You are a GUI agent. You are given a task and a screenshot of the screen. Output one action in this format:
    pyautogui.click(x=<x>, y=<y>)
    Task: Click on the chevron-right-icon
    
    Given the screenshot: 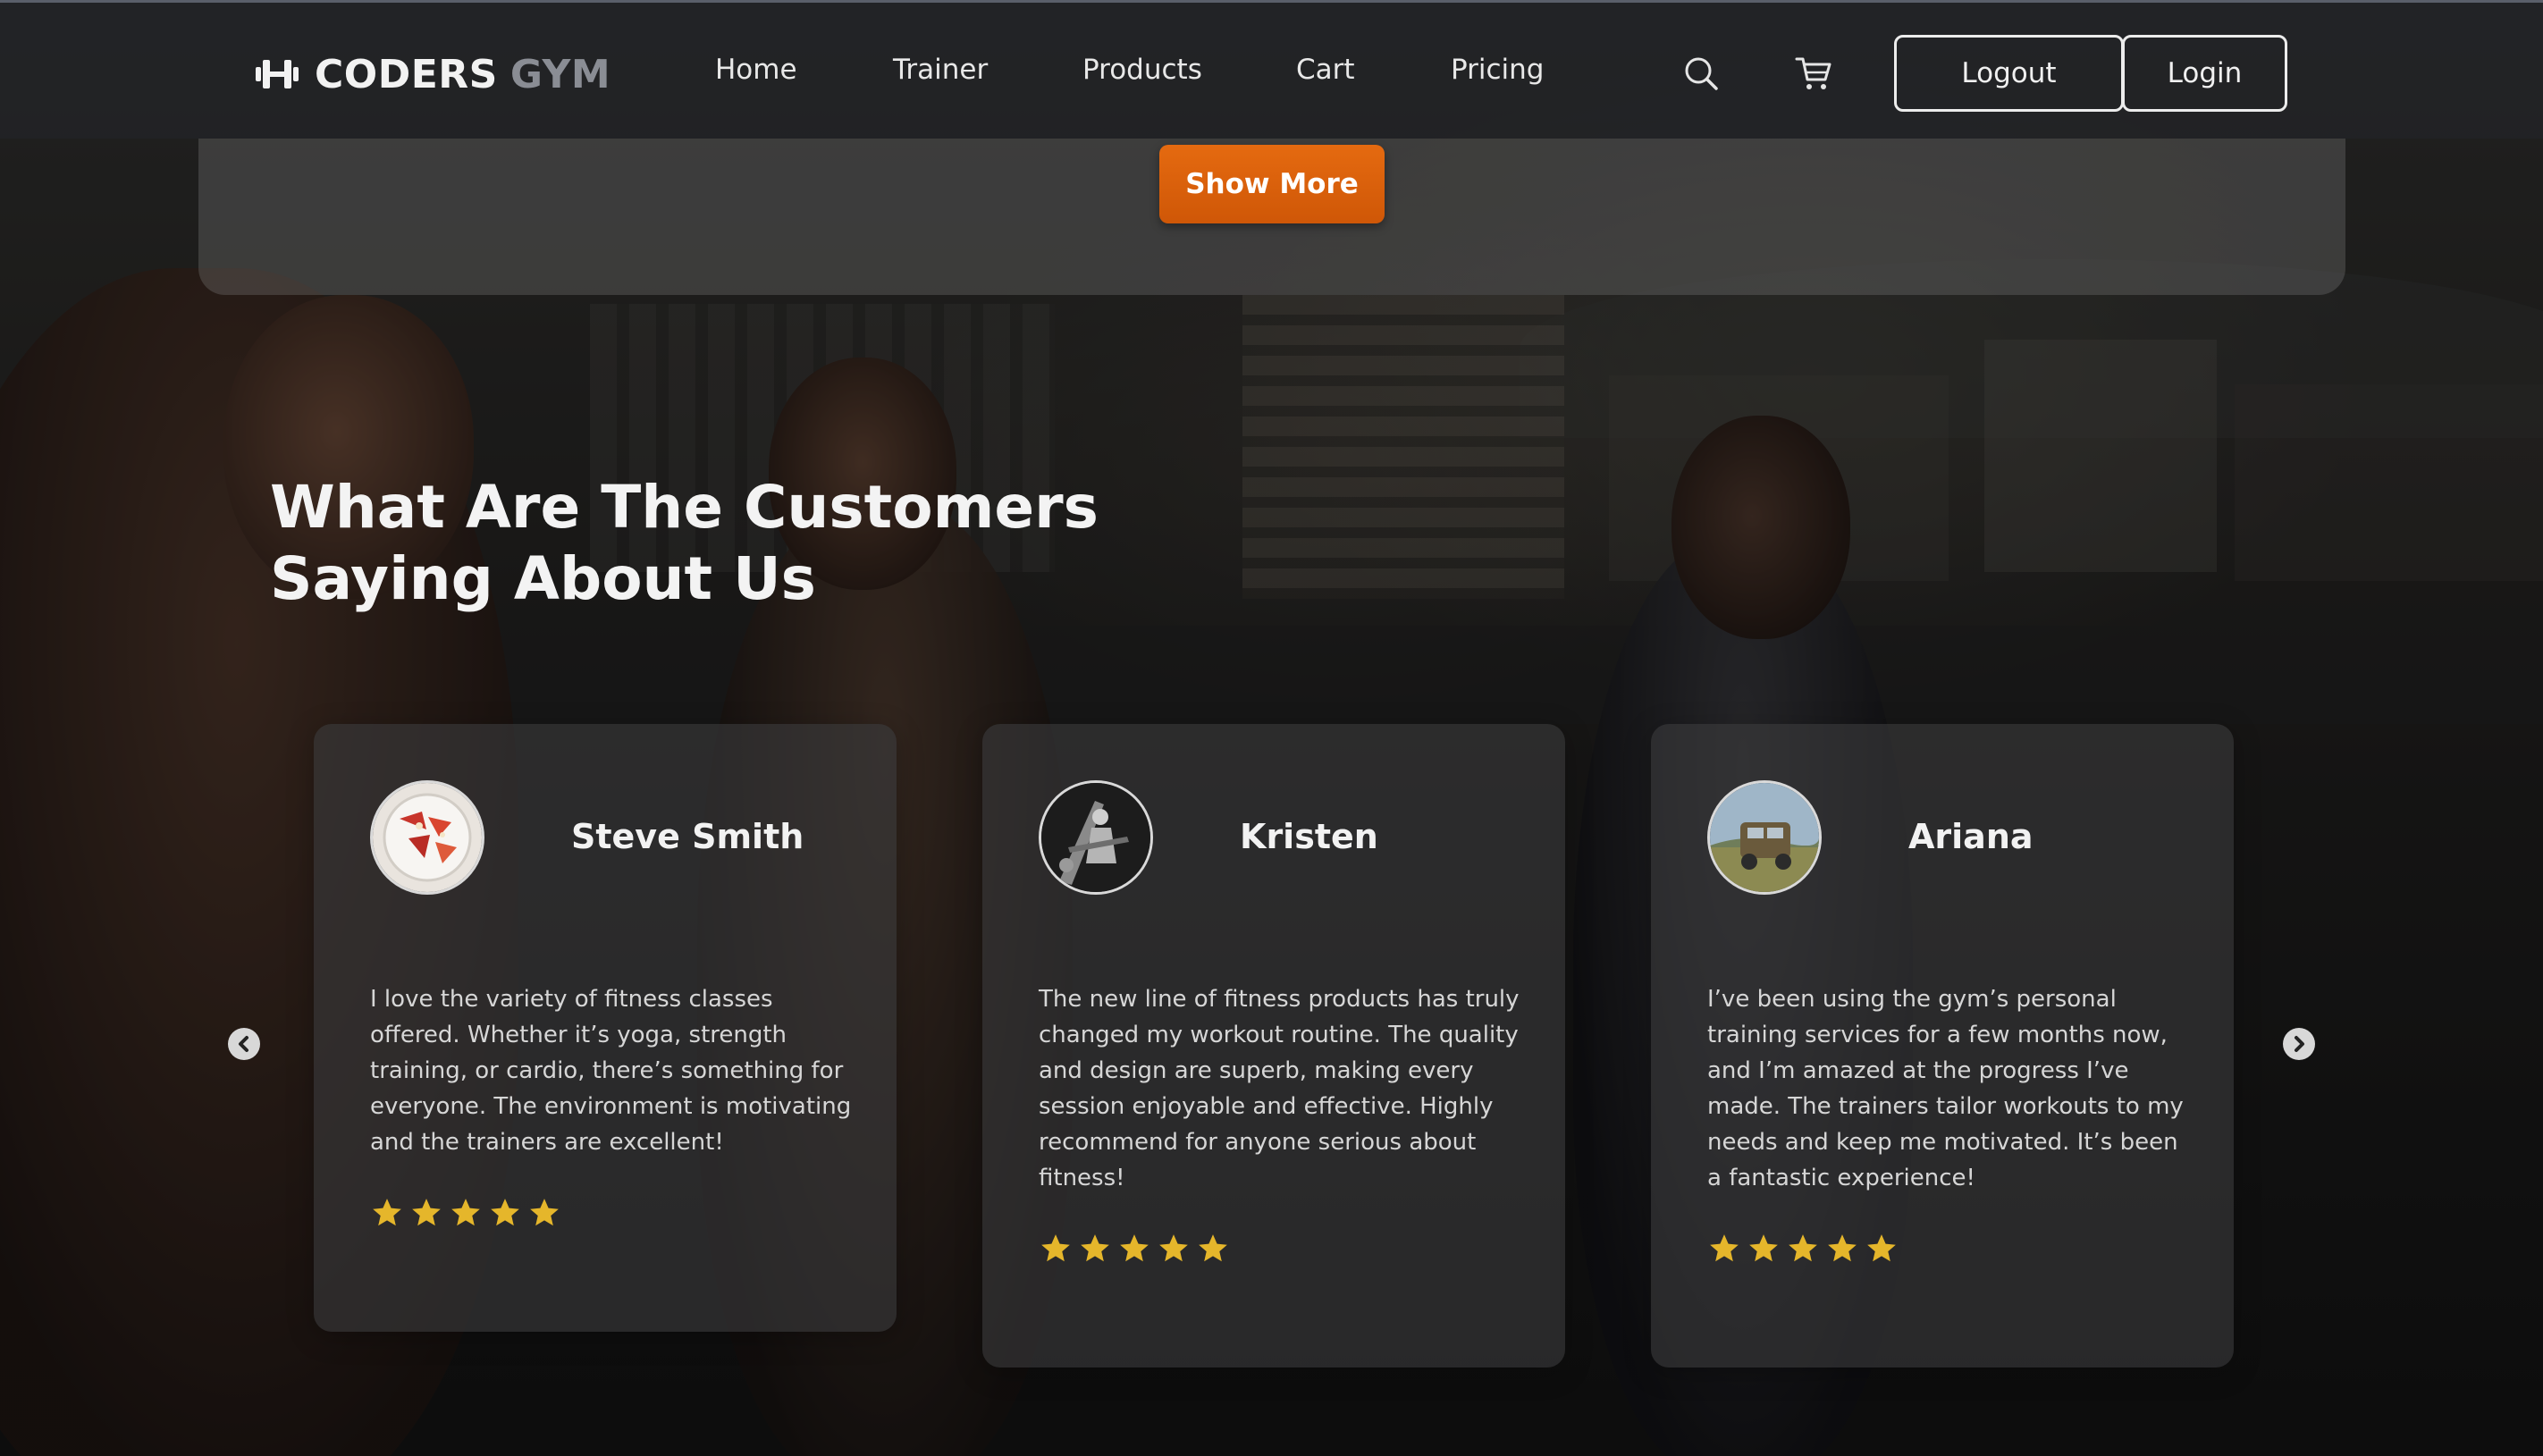 What is the action you would take?
    pyautogui.click(x=2299, y=1044)
    